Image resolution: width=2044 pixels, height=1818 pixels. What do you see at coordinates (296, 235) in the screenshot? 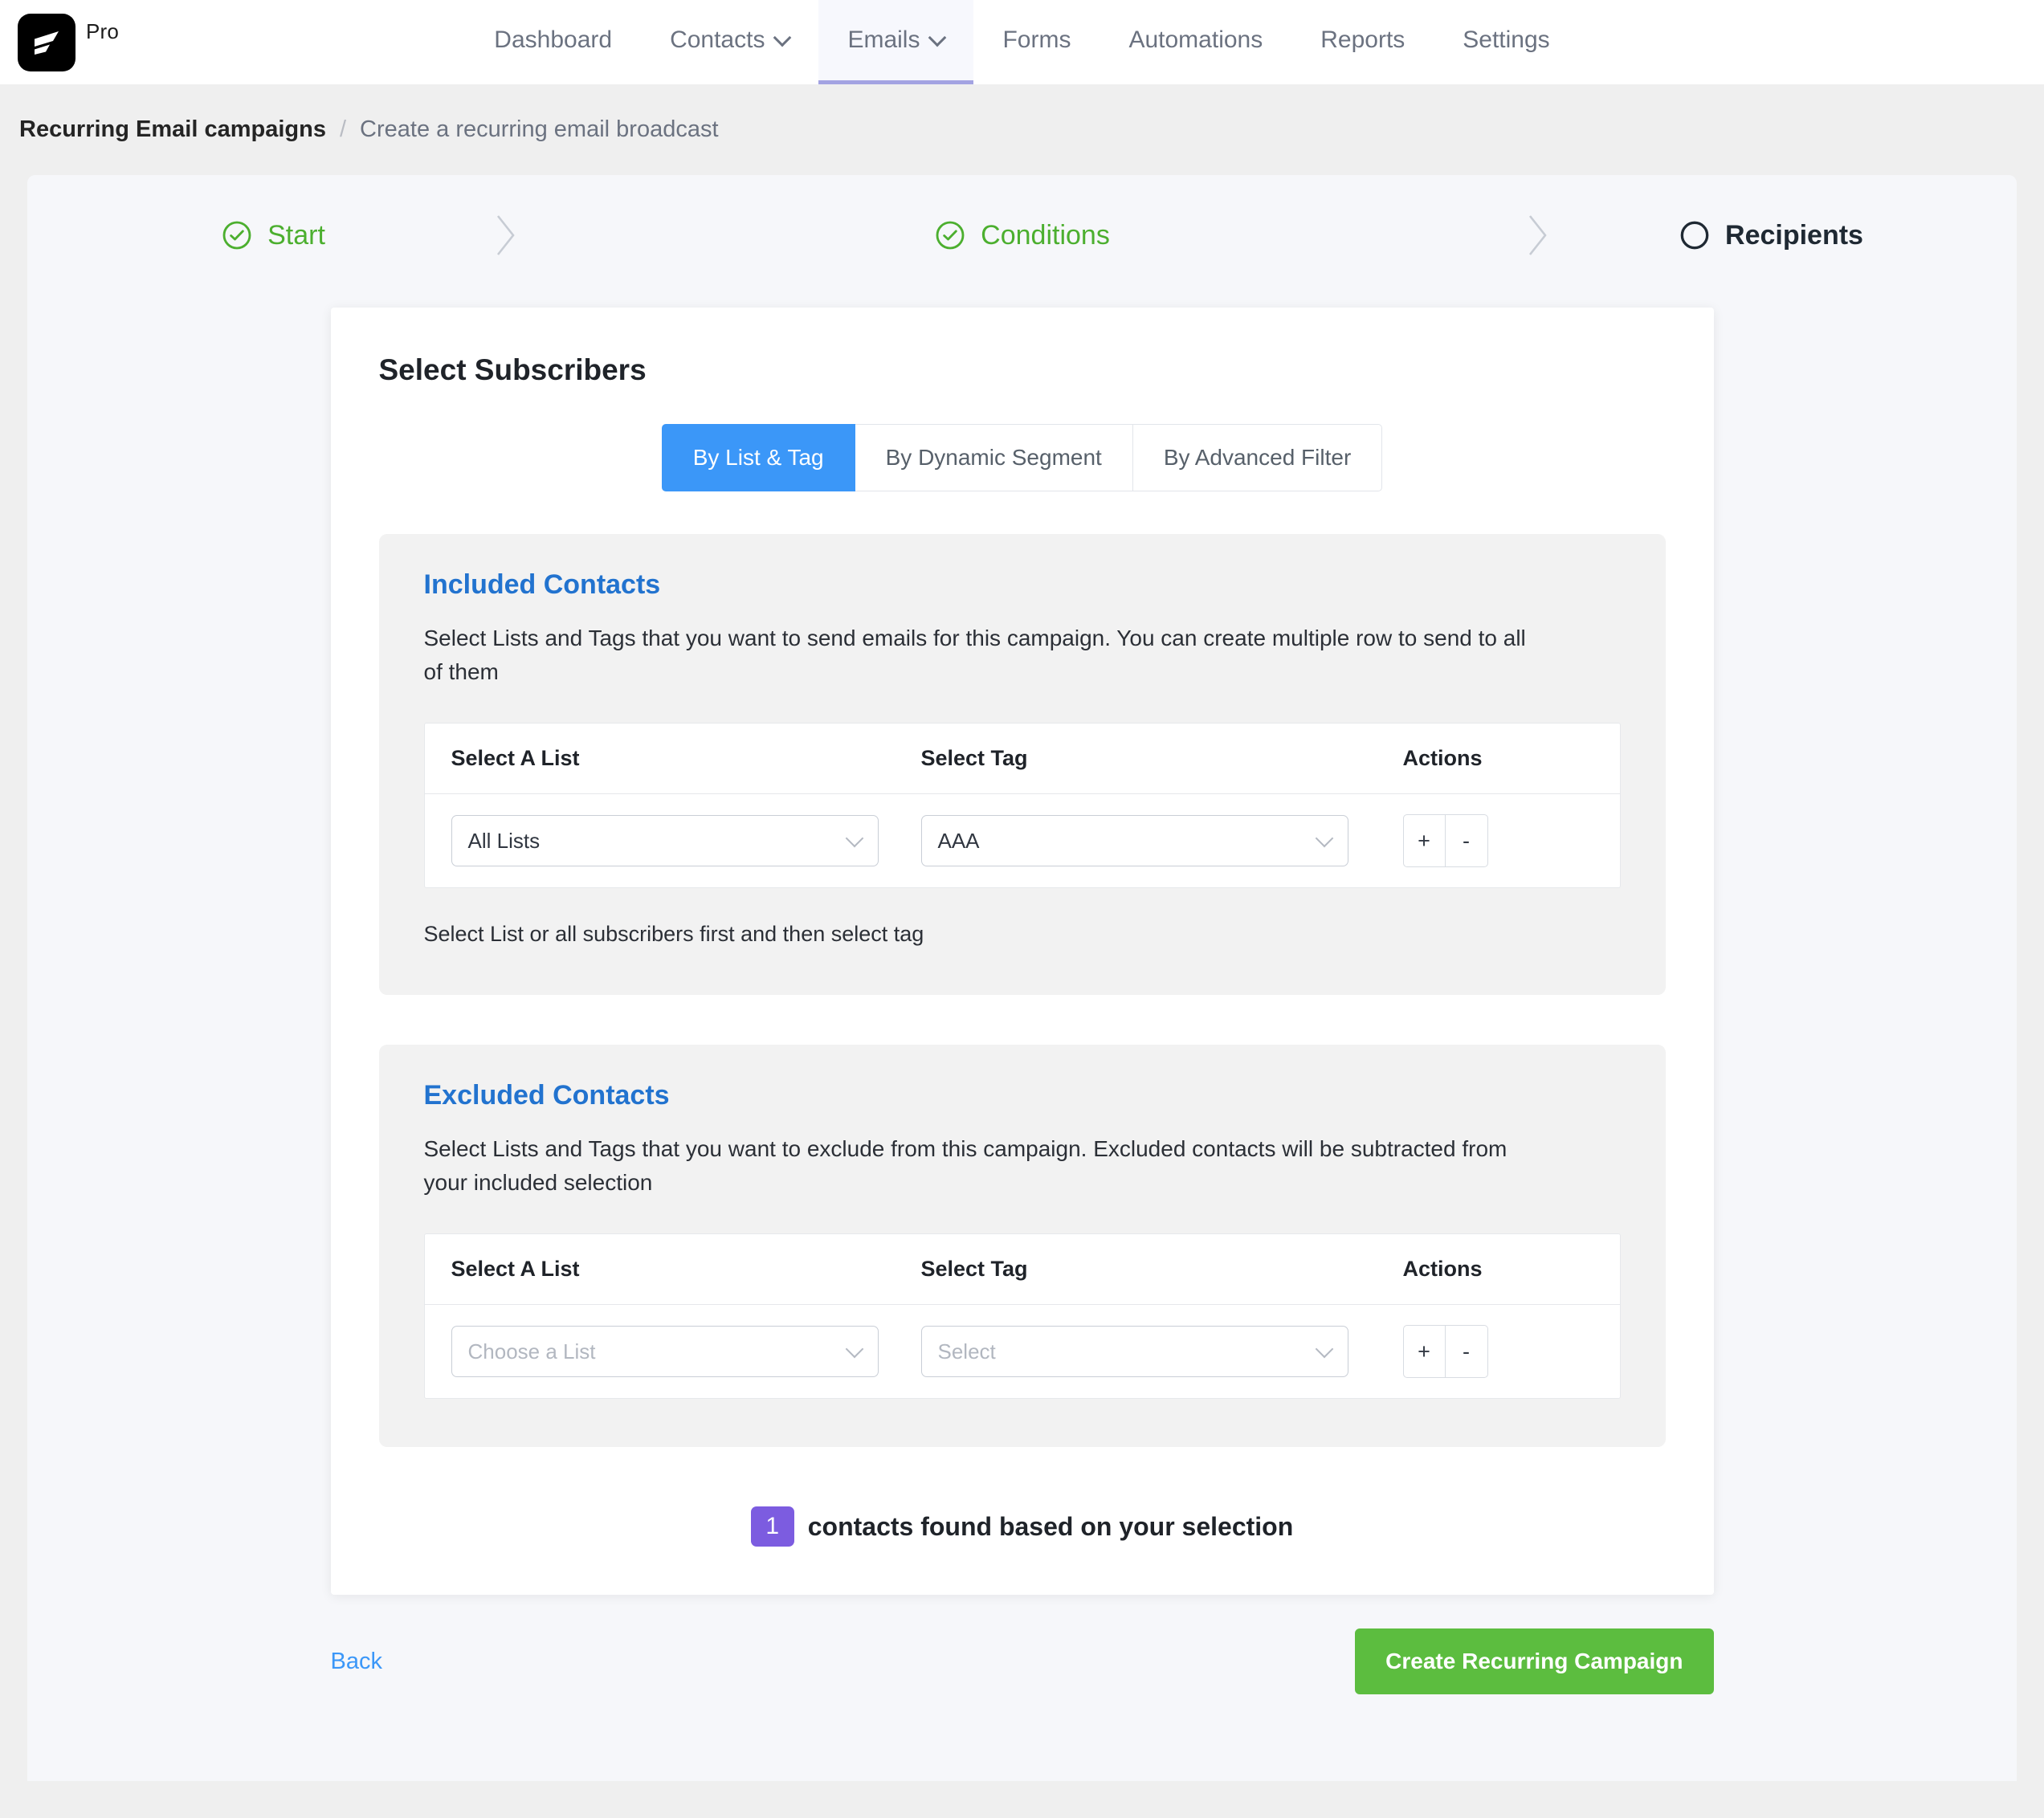
I see `step-label: Start` at bounding box center [296, 235].